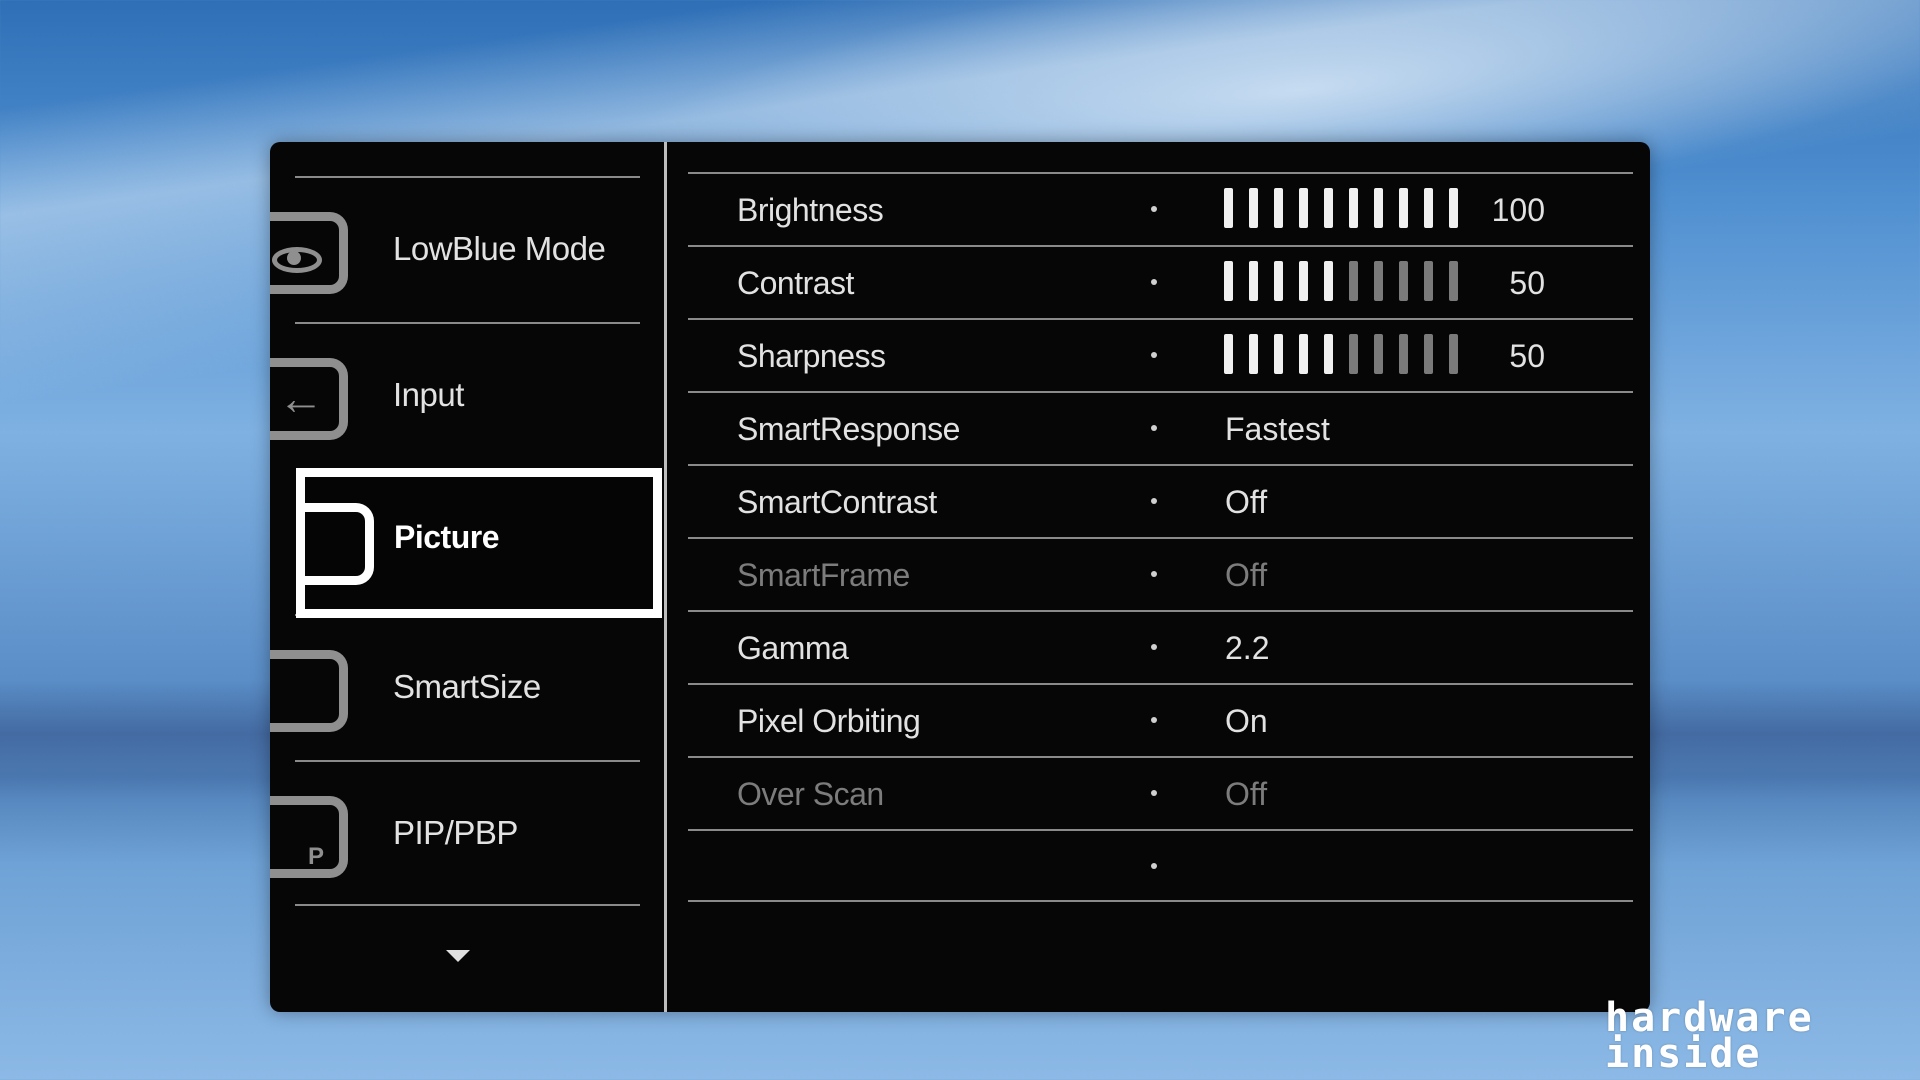 This screenshot has height=1080, width=1920. What do you see at coordinates (1341, 354) in the screenshot?
I see `sharpness-slider` at bounding box center [1341, 354].